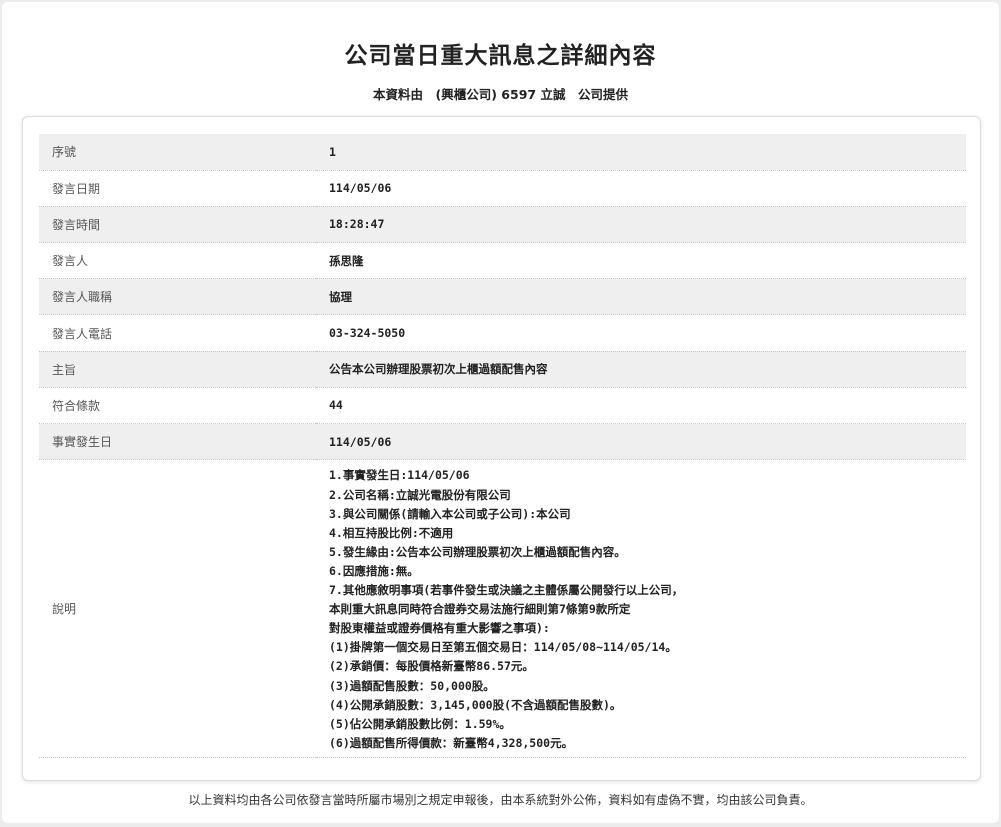 The width and height of the screenshot is (1001, 827). Describe the element at coordinates (177, 442) in the screenshot. I see `row-label-occurrence-date: 事實發生日` at that location.